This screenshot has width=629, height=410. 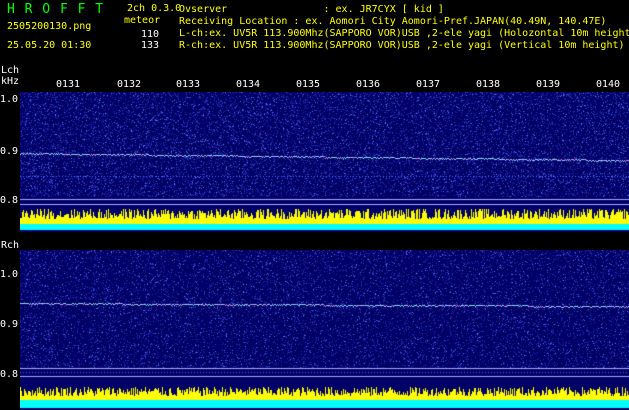 I want to click on observer-line: Ovserver : ex. JR7CYX [ kid ], so click(x=311, y=9).